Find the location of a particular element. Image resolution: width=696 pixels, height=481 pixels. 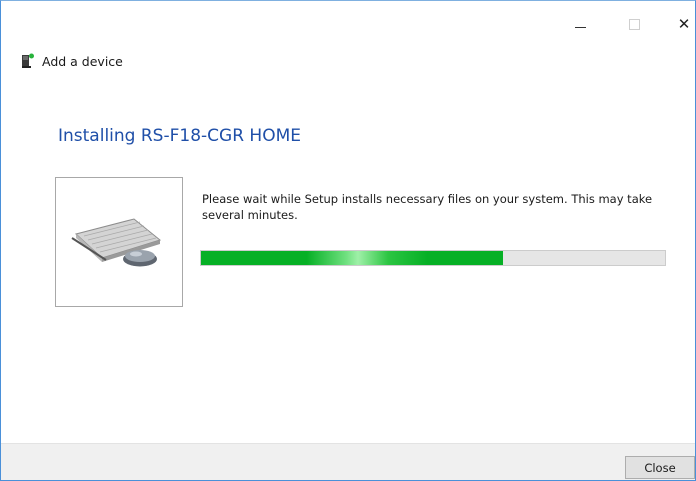

minimize-button is located at coordinates (580, 24).